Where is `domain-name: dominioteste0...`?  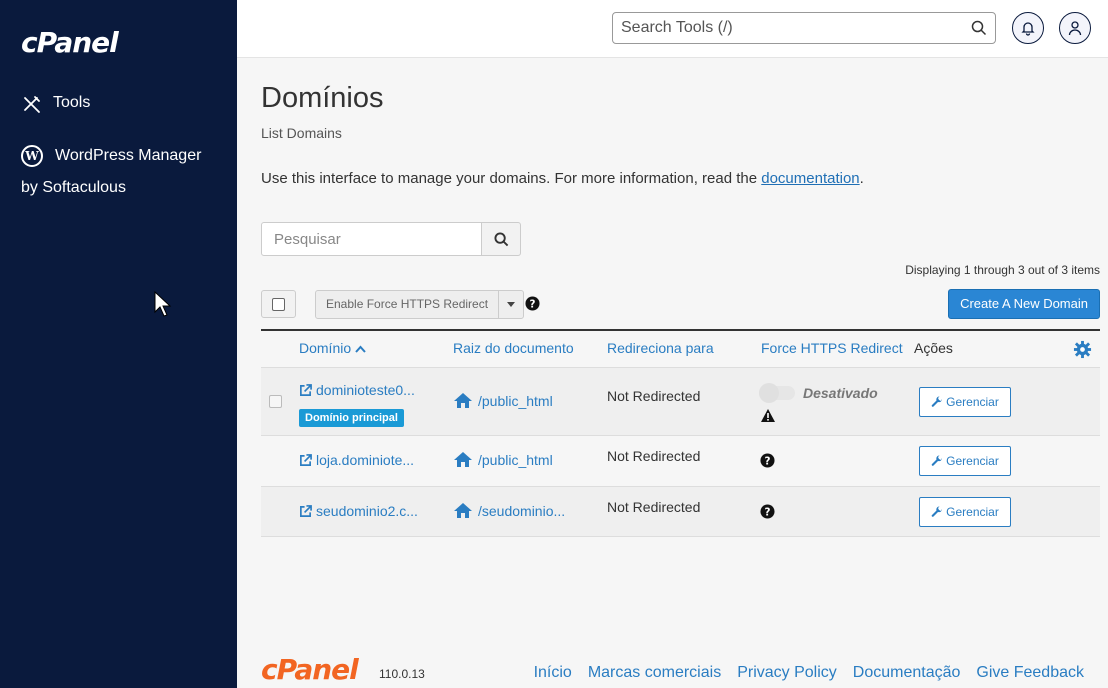
domain-name: dominioteste0... is located at coordinates (365, 390).